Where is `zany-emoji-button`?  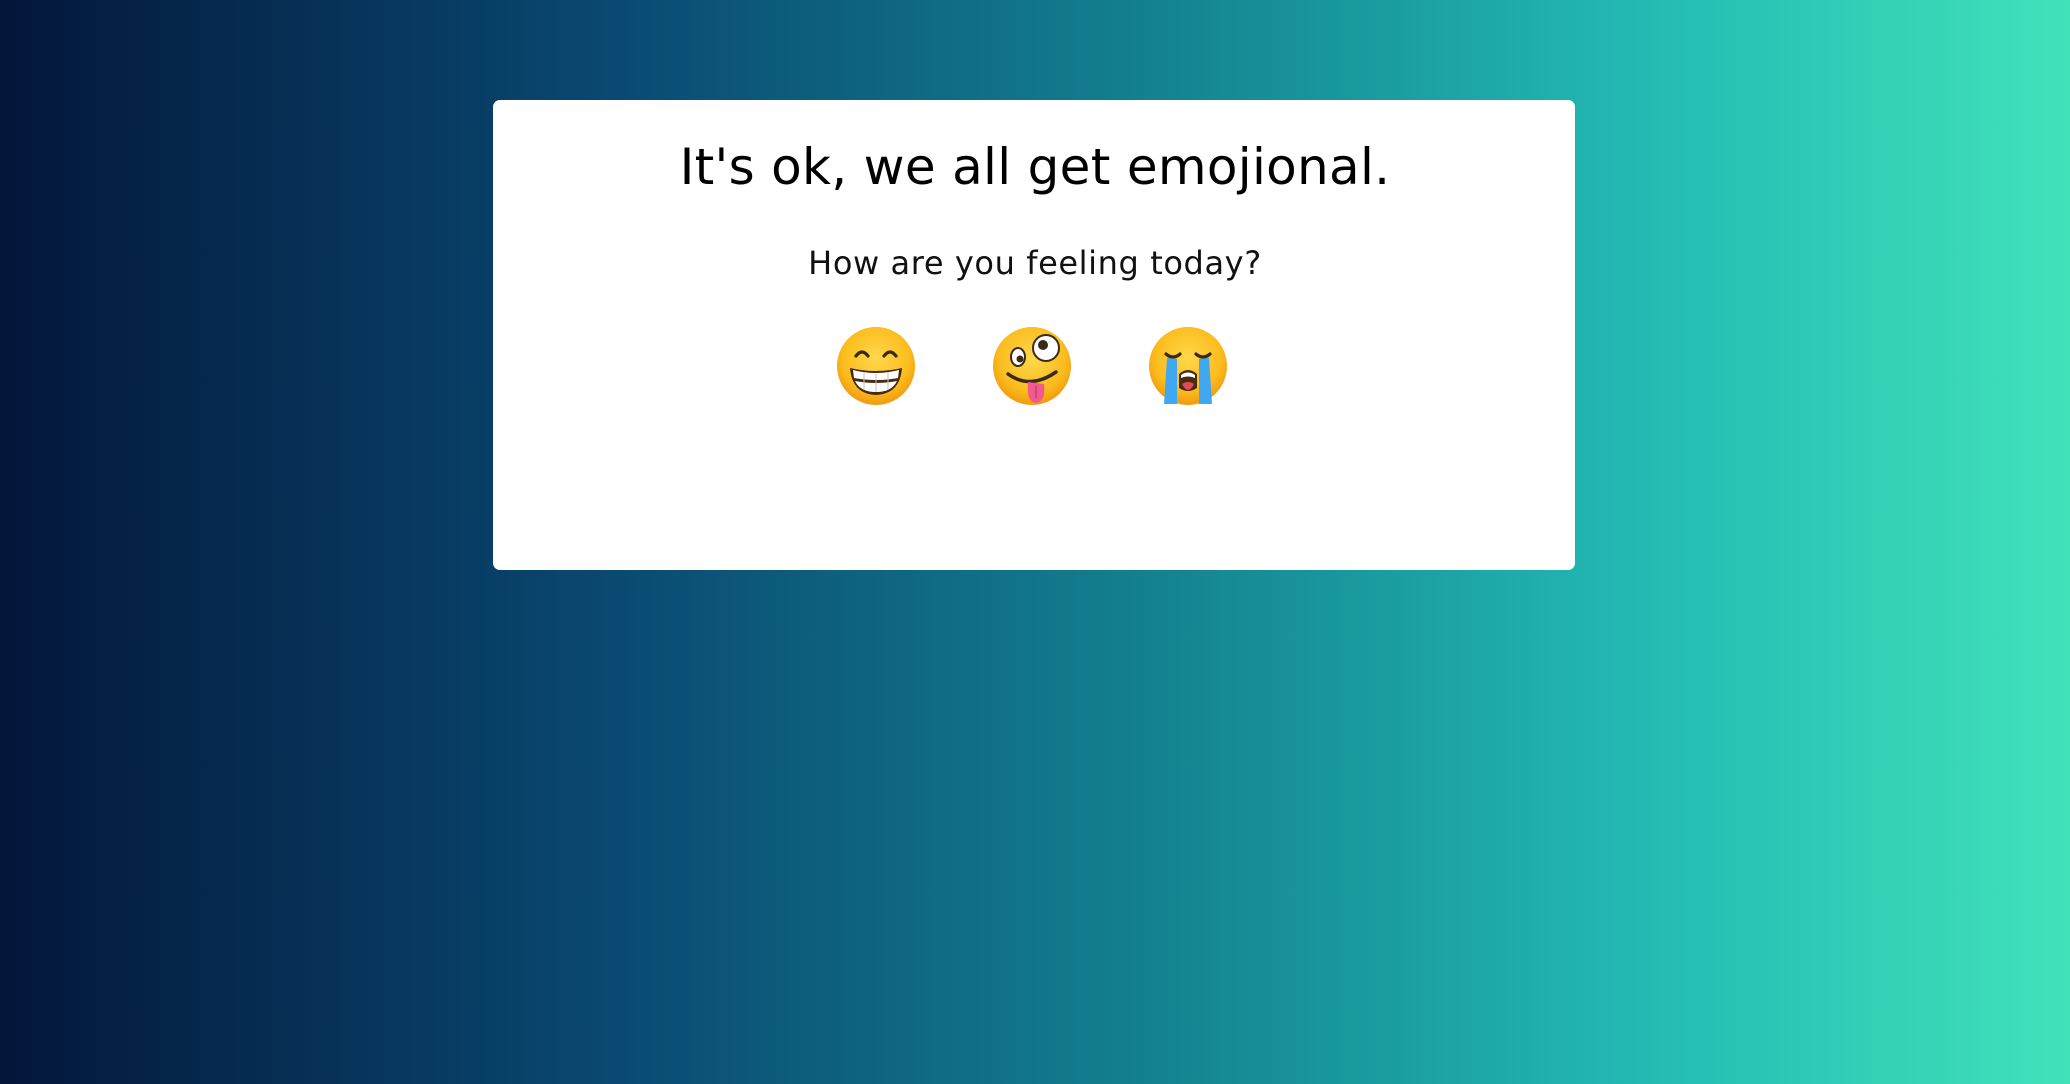 zany-emoji-button is located at coordinates (1032, 366).